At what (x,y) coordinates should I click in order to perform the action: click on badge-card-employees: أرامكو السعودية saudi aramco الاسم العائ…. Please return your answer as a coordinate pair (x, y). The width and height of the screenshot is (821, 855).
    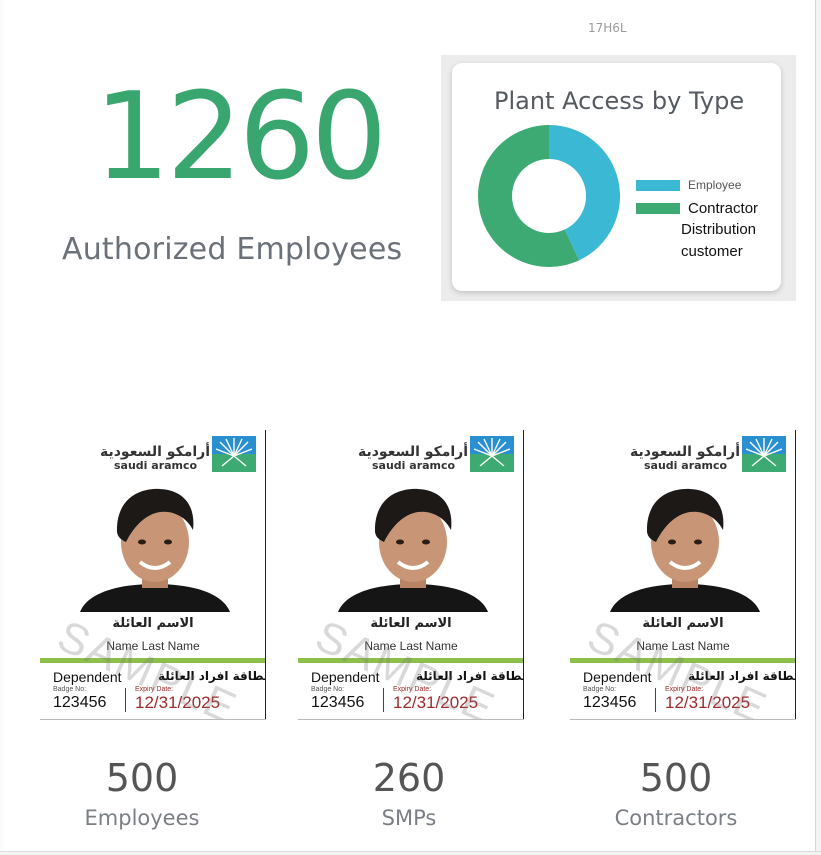
    Looking at the image, I should click on (153, 575).